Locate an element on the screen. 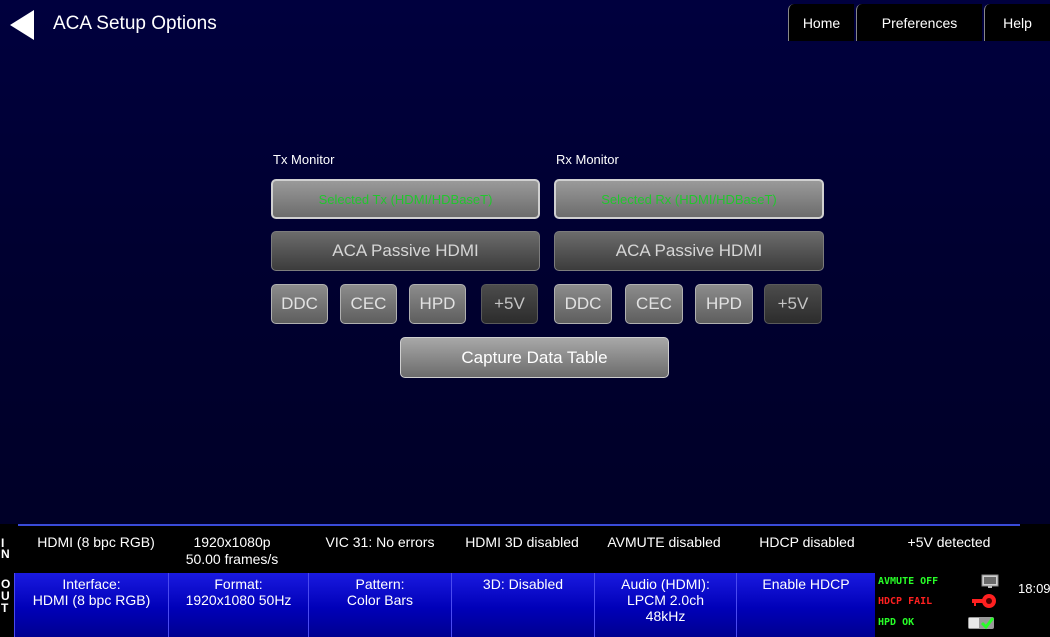 The image size is (1050, 637). rx-monitor-label: Rx Monitor is located at coordinates (587, 159).